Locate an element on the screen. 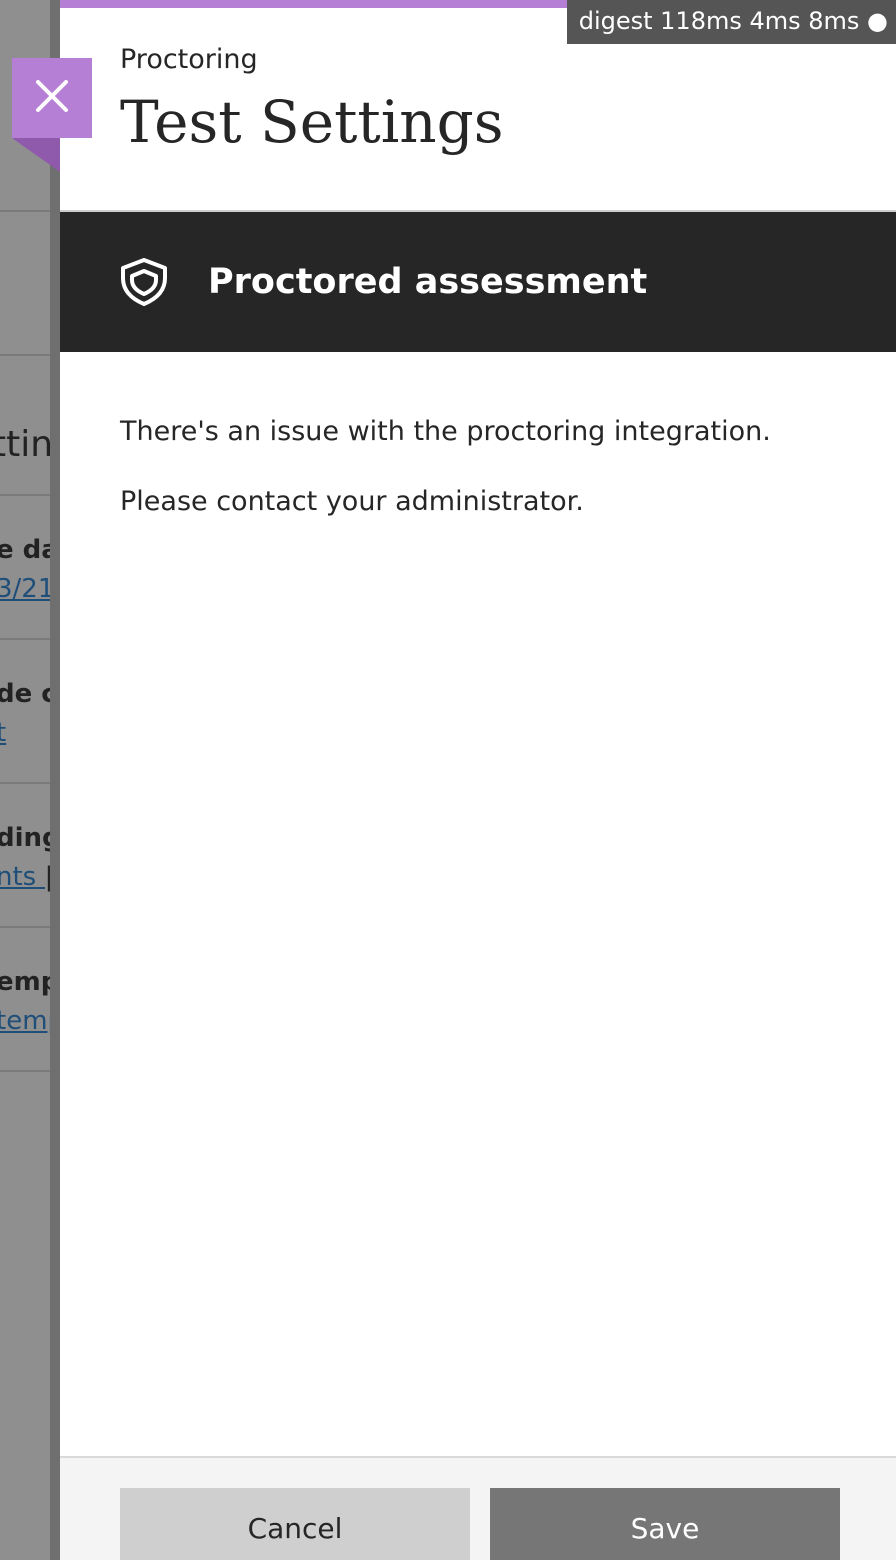 The image size is (896, 1560). page-title: Test Settings is located at coordinates (312, 122).